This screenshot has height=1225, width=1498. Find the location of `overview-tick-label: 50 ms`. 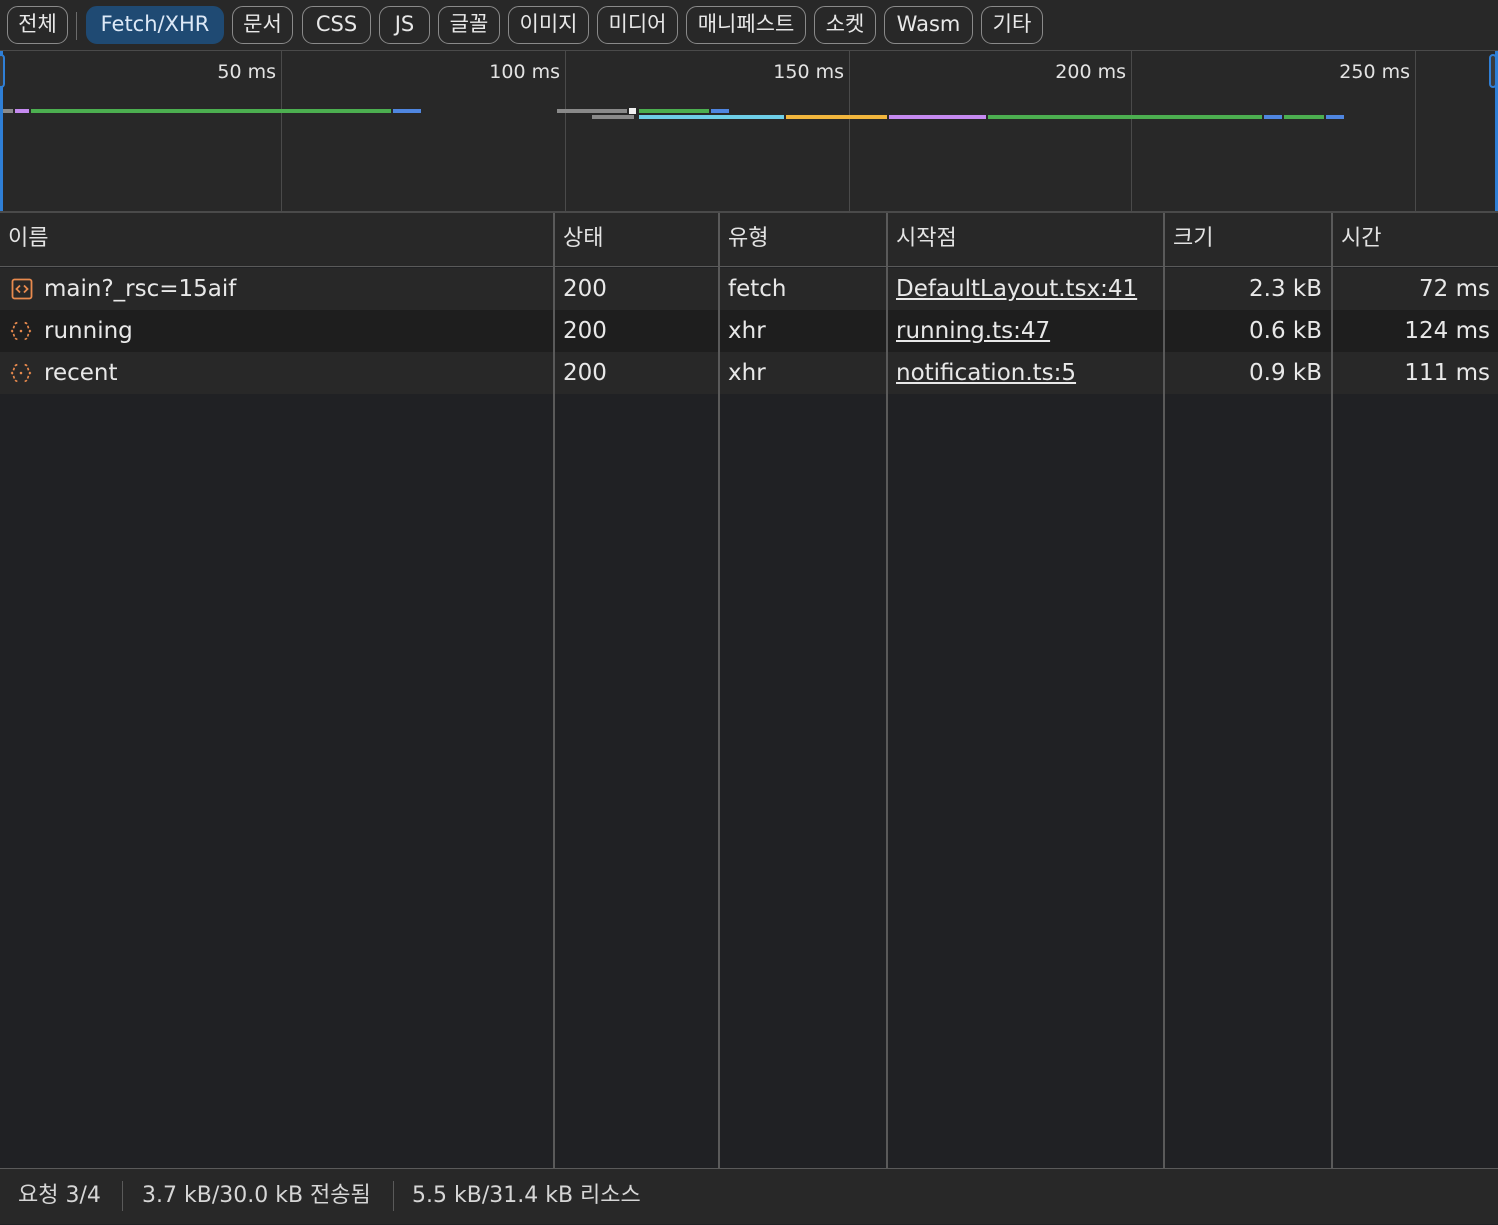

overview-tick-label: 50 ms is located at coordinates (246, 72).